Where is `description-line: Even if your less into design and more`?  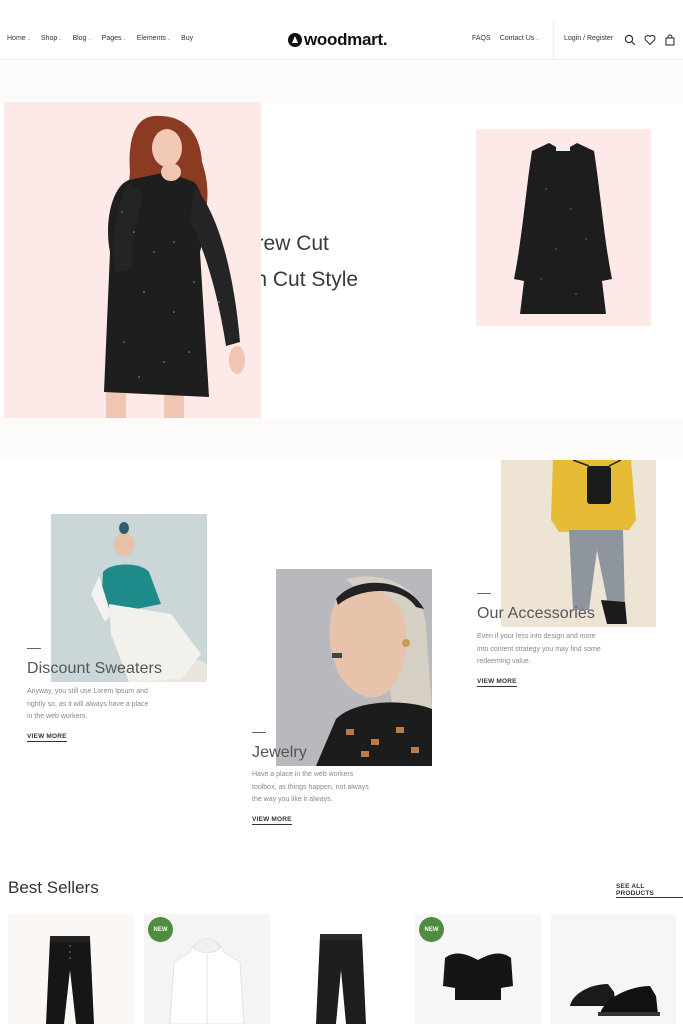
description-line: Even if your less into design and more is located at coordinates (536, 636).